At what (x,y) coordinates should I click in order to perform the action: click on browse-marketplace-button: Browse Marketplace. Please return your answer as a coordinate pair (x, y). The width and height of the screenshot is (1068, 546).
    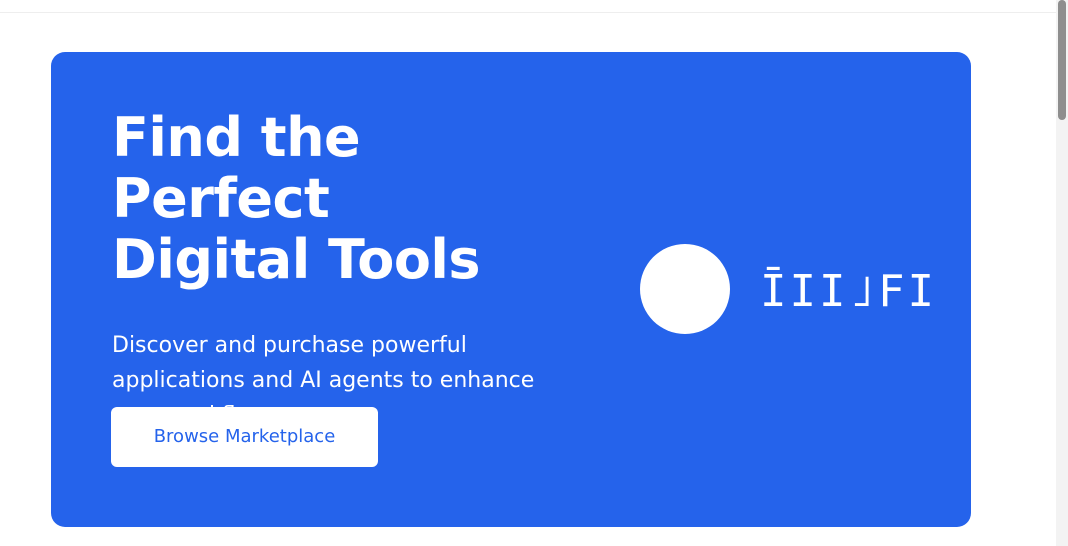
    Looking at the image, I should click on (244, 437).